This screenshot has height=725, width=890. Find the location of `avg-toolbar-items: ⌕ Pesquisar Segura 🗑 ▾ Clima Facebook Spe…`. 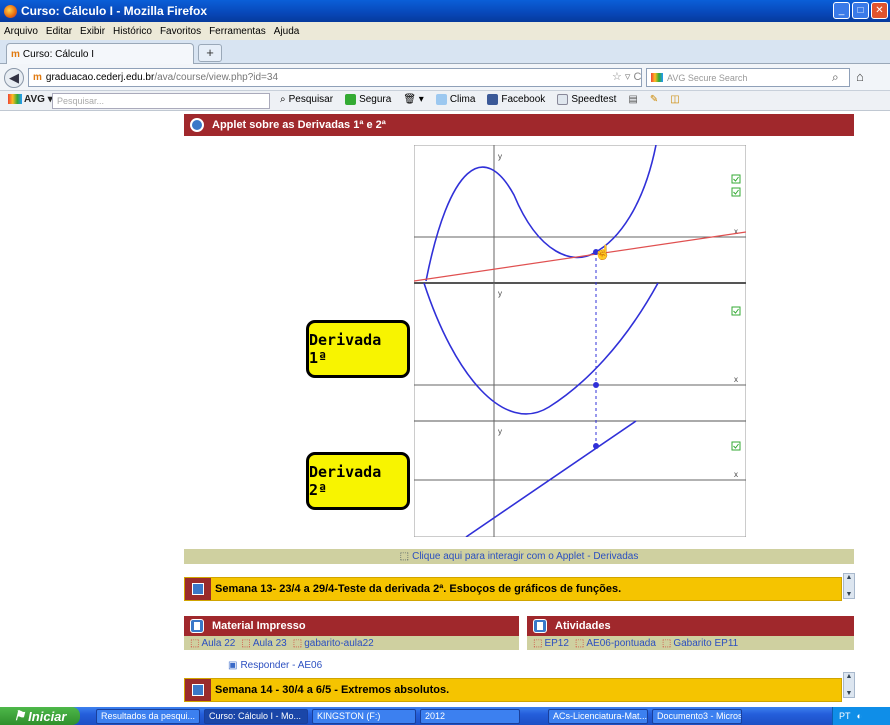

avg-toolbar-items: ⌕ Pesquisar Segura 🗑 ▾ Clima Facebook Spe… is located at coordinates (480, 99).